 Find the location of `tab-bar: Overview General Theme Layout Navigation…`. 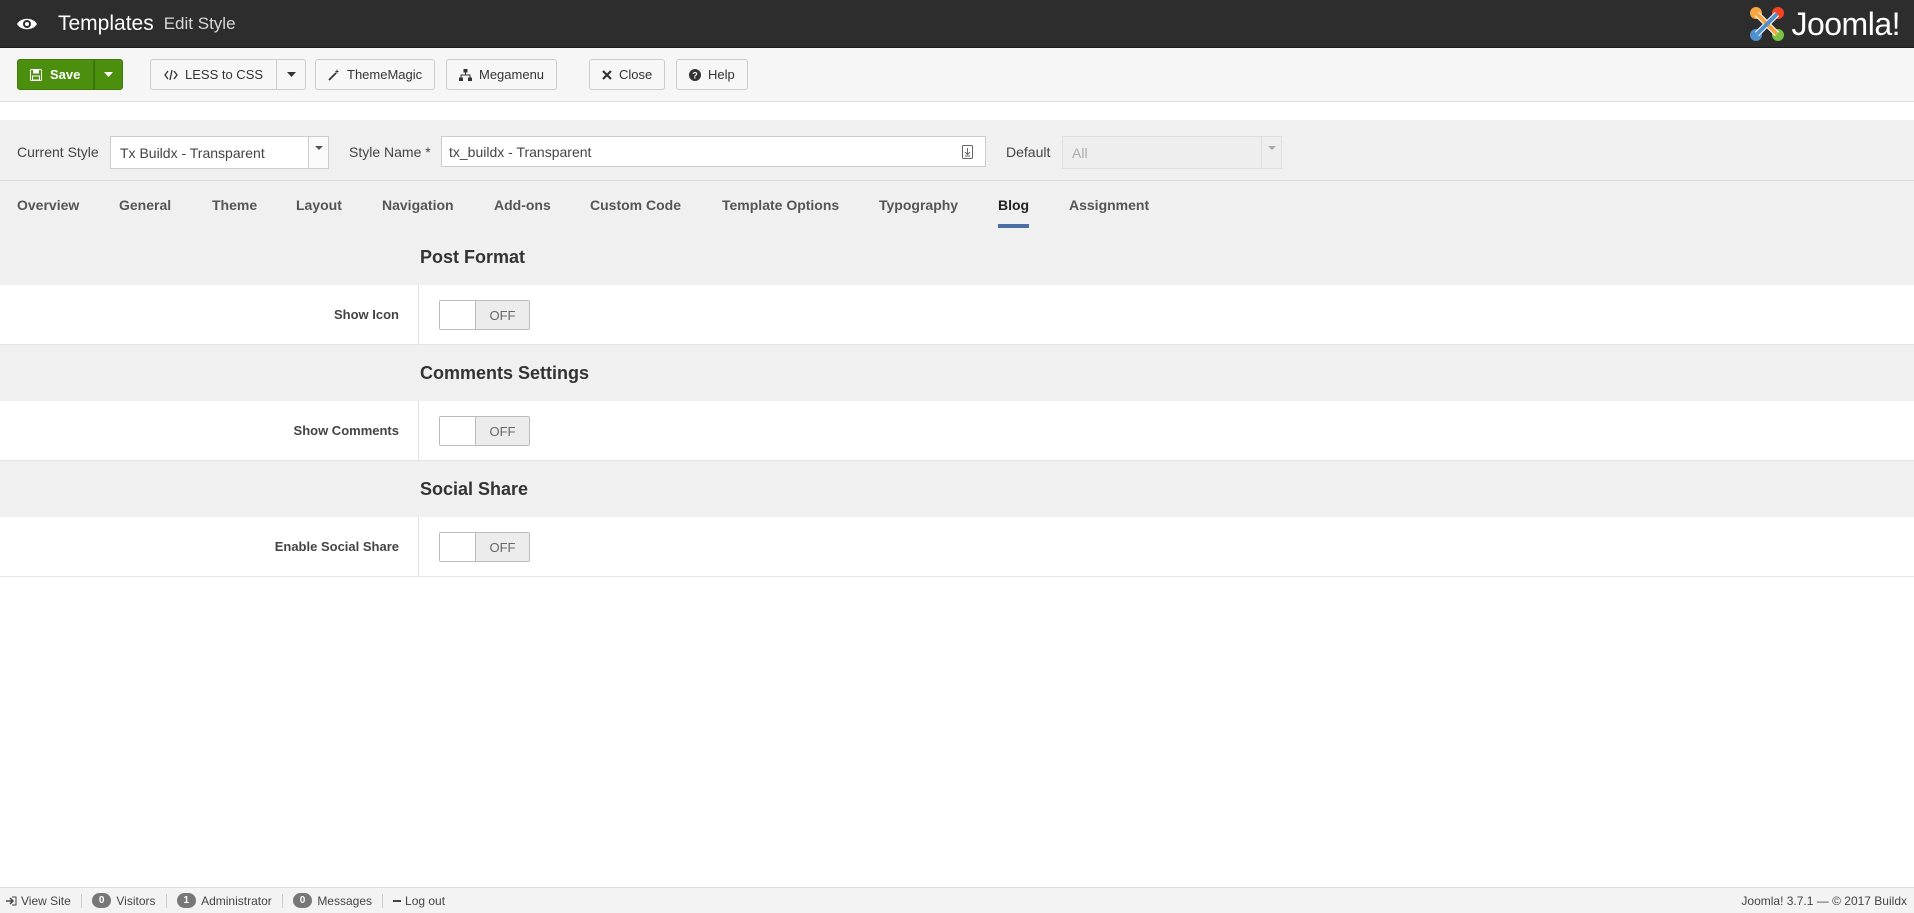

tab-bar: Overview General Theme Layout Navigation… is located at coordinates (957, 205).